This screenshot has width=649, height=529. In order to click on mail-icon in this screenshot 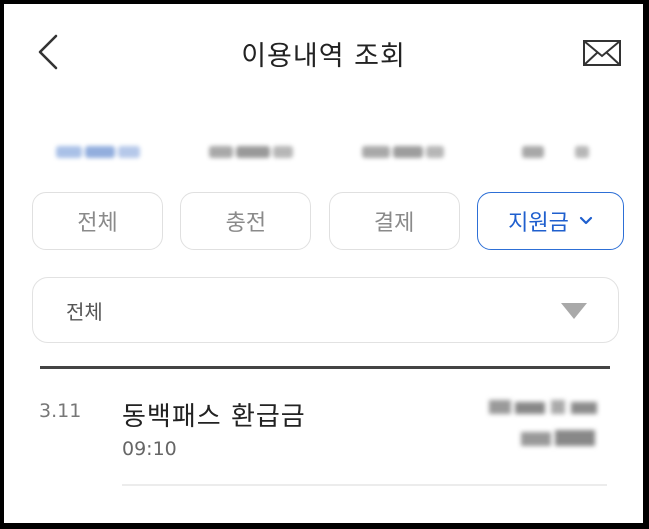, I will do `click(602, 53)`.